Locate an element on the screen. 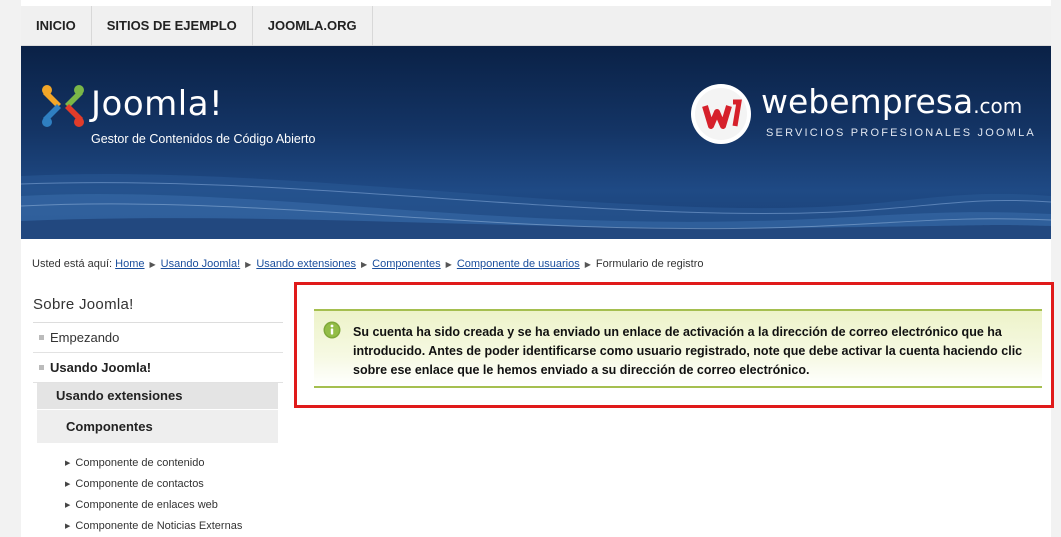 The image size is (1061, 537). sidebar-sub-item: ▶ Componente de contenido is located at coordinates (157, 463).